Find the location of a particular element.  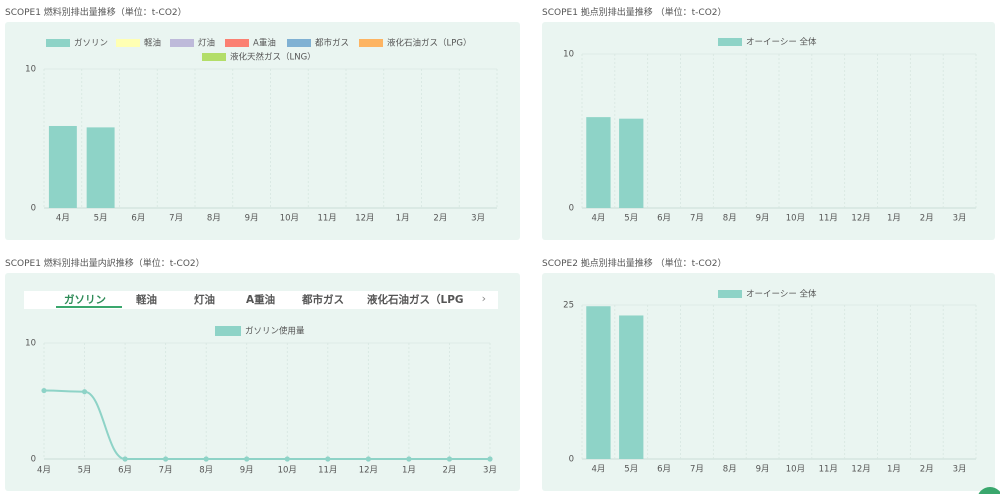

x-tick-label: 11月 is located at coordinates (828, 470).